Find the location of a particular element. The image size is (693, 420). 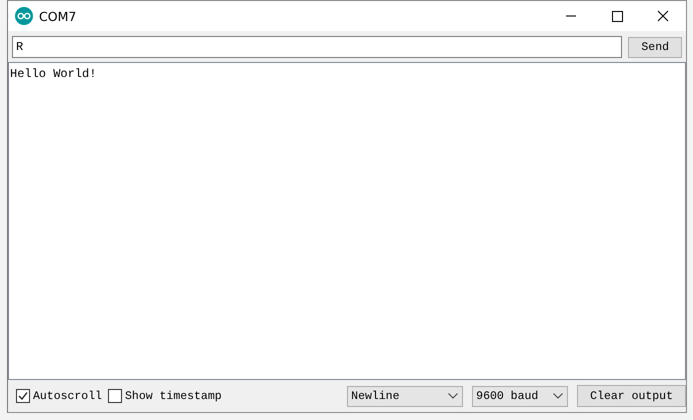

app-logo-icon is located at coordinates (24, 16).